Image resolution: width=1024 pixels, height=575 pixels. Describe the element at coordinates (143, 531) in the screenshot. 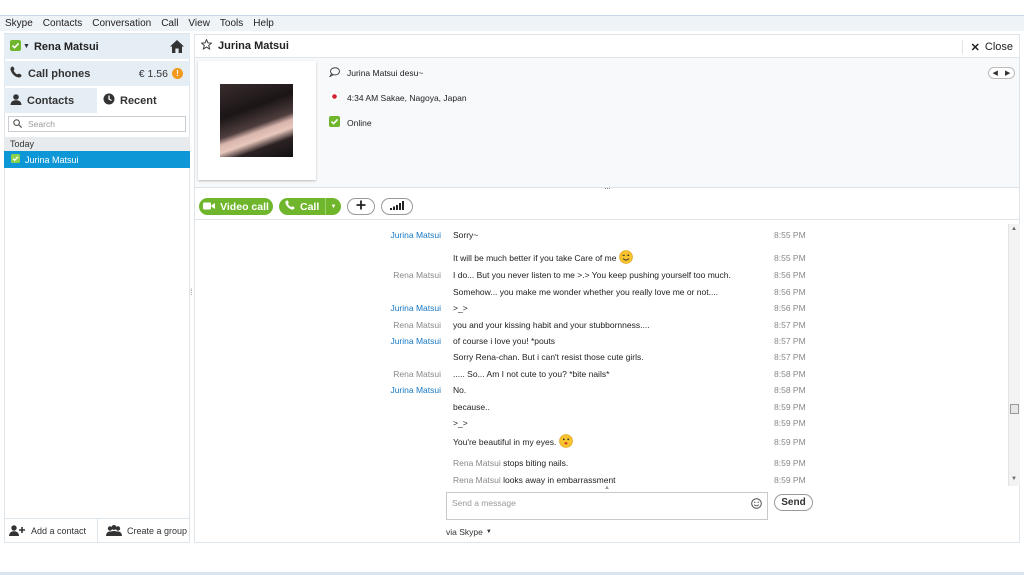

I see `create-group-button: Create a group` at that location.